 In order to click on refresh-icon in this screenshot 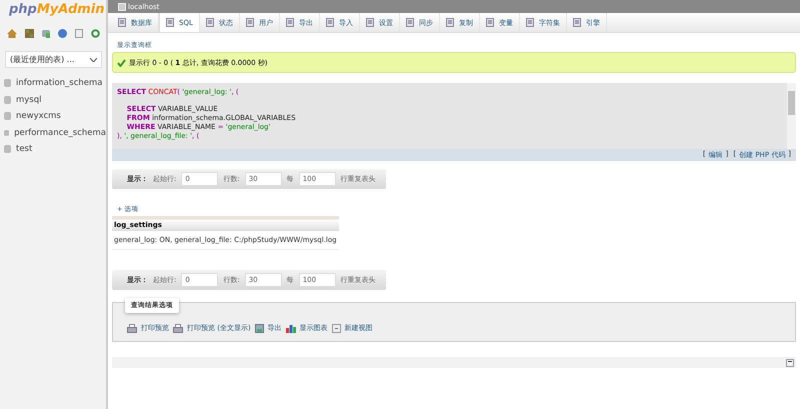, I will do `click(95, 33)`.